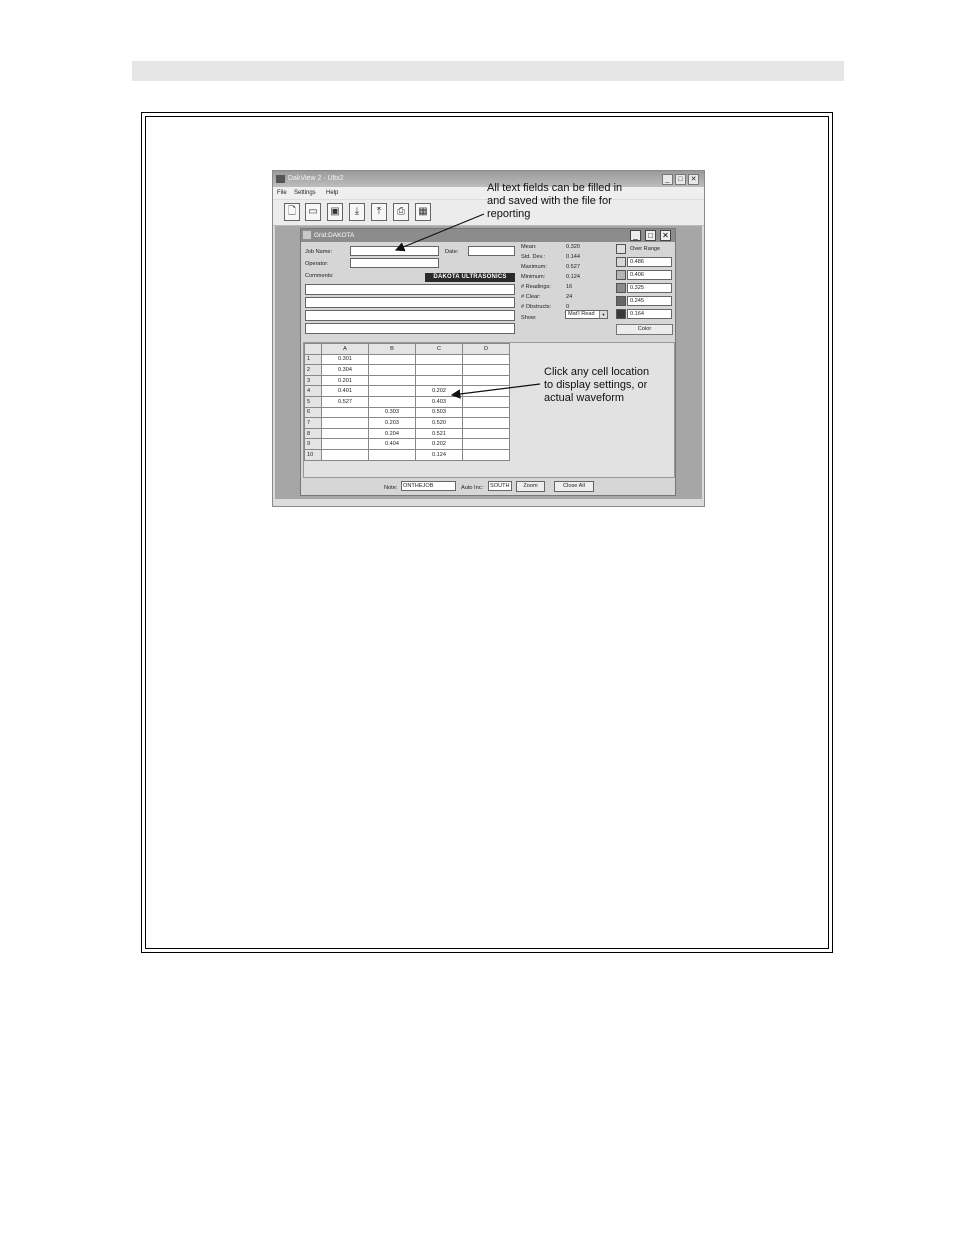 This screenshot has height=1235, width=954. I want to click on show-select: Mat'l Read ▼, so click(586, 314).